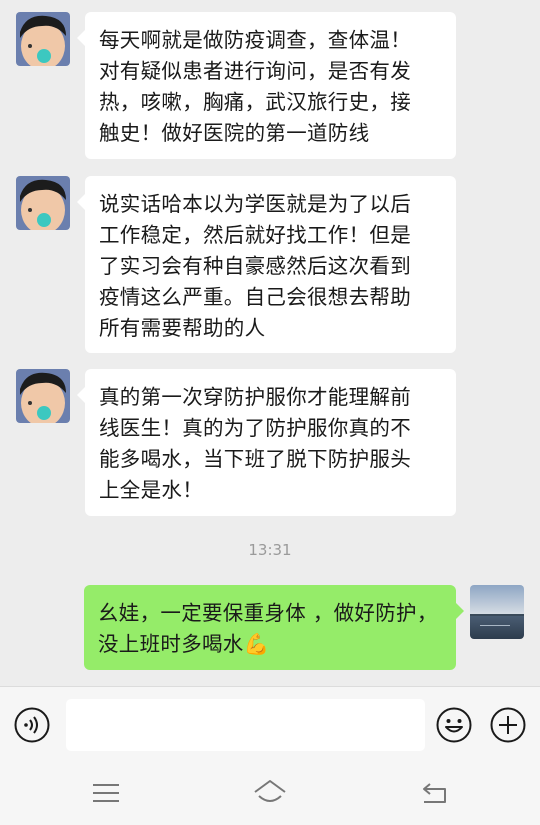 Image resolution: width=540 pixels, height=825 pixels. I want to click on emoji-button, so click(454, 725).